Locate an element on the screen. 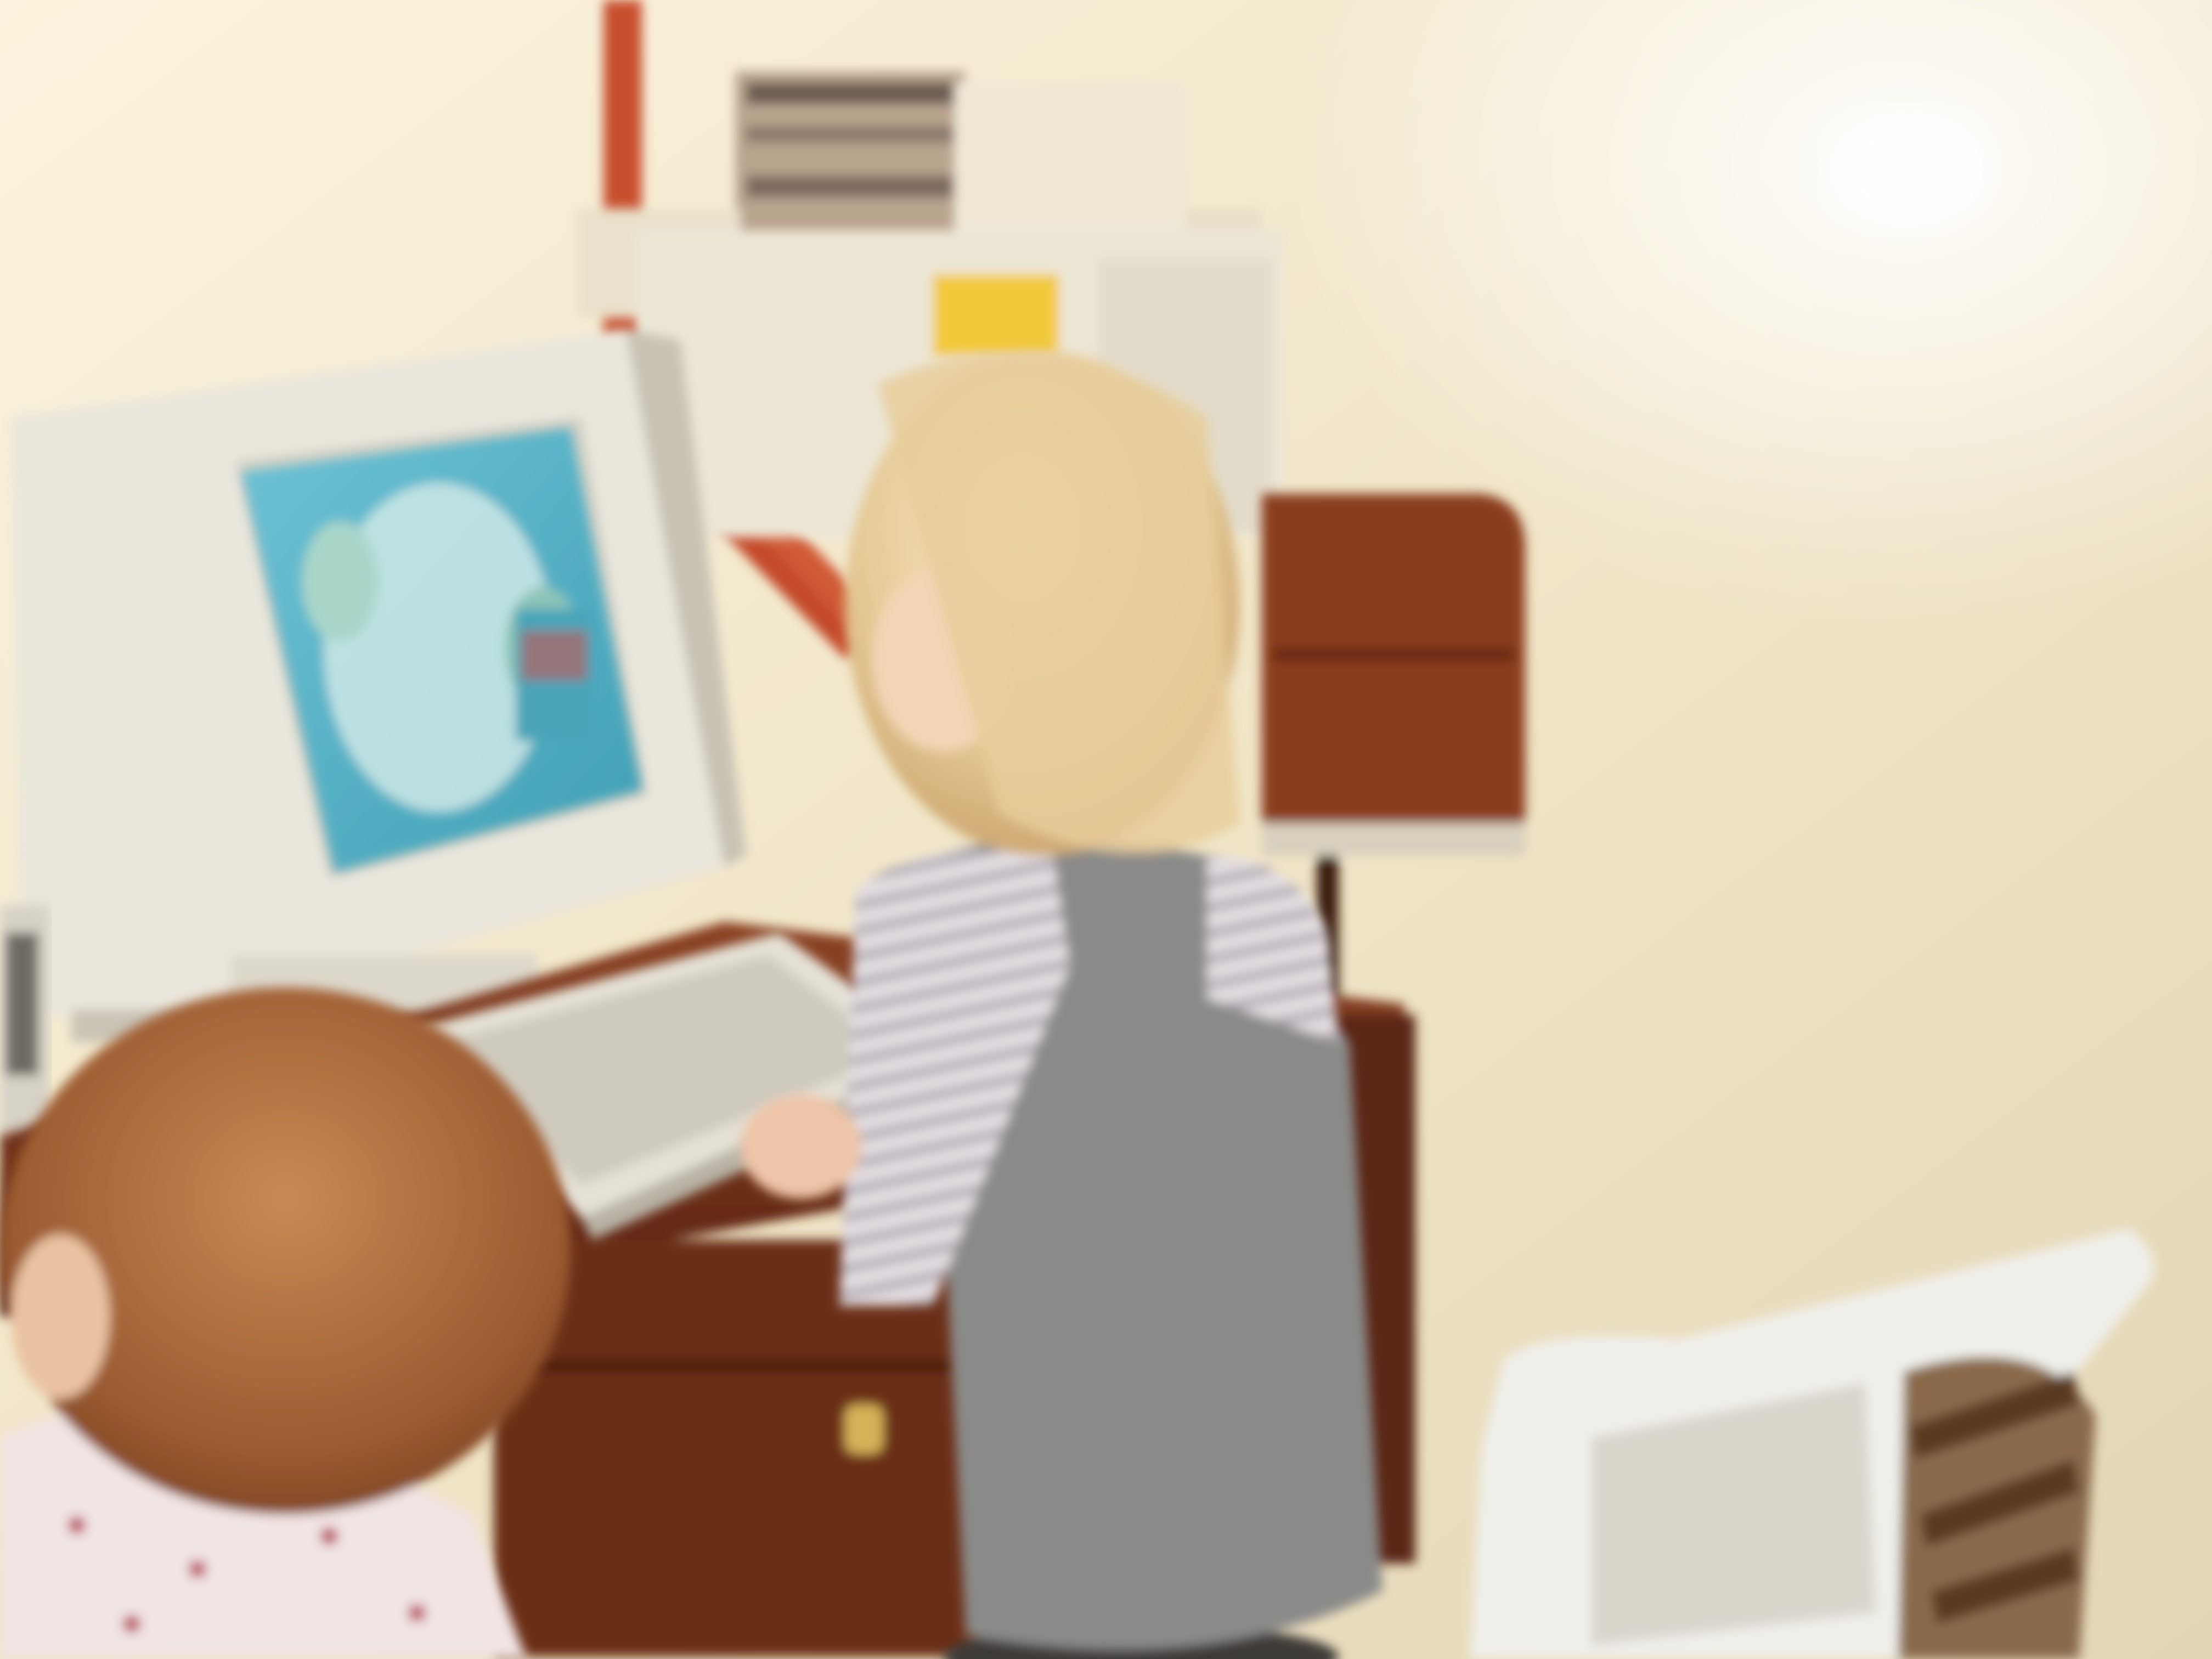  red-haired-child is located at coordinates (285, 1324).